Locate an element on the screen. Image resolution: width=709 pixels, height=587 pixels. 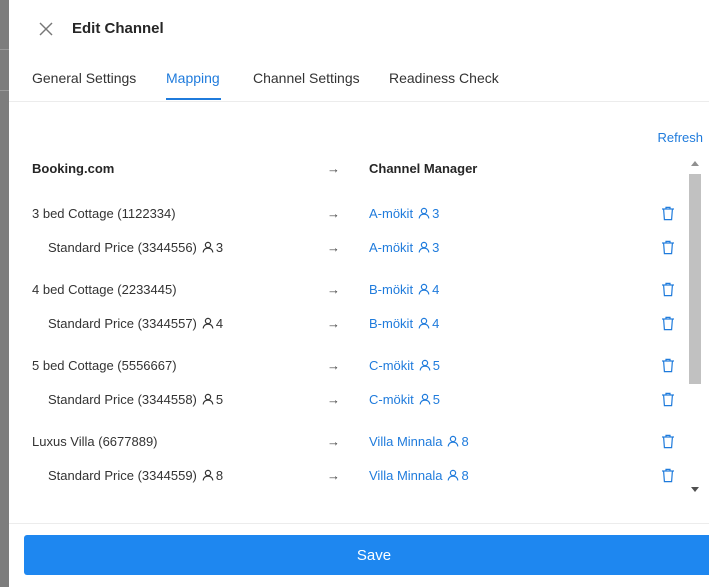
source-label: 3 bed Cottage (1122334) is located at coordinates (104, 213).